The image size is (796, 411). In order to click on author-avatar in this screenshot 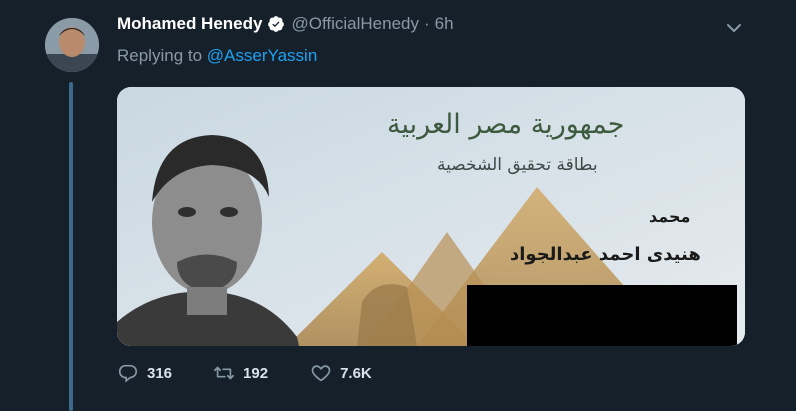, I will do `click(72, 45)`.